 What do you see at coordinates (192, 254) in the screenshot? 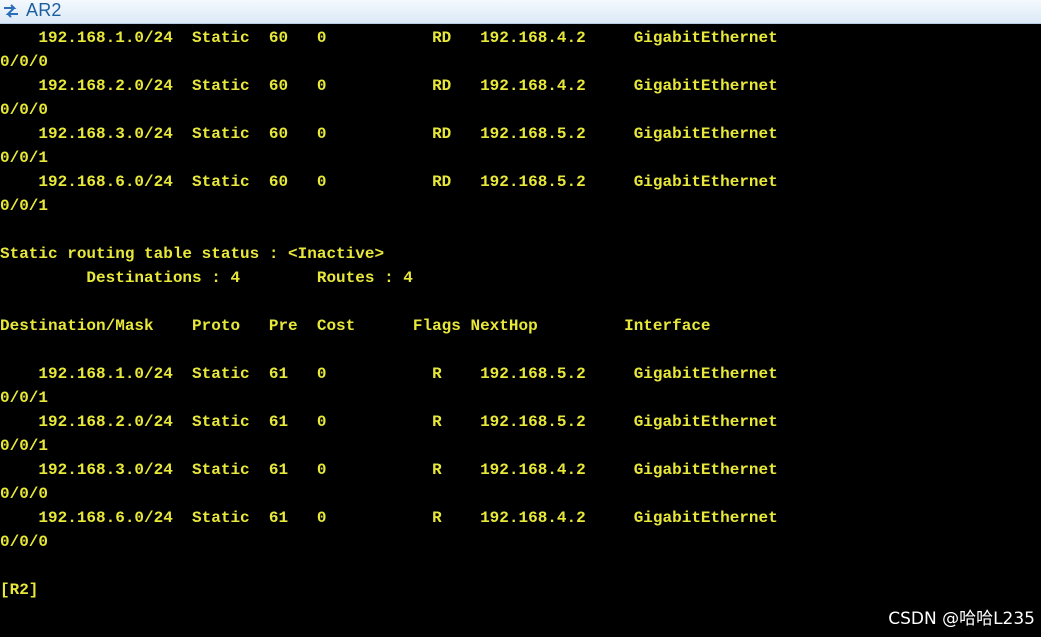
I see `terminal-line: Static routing table status : <Inactive>` at bounding box center [192, 254].